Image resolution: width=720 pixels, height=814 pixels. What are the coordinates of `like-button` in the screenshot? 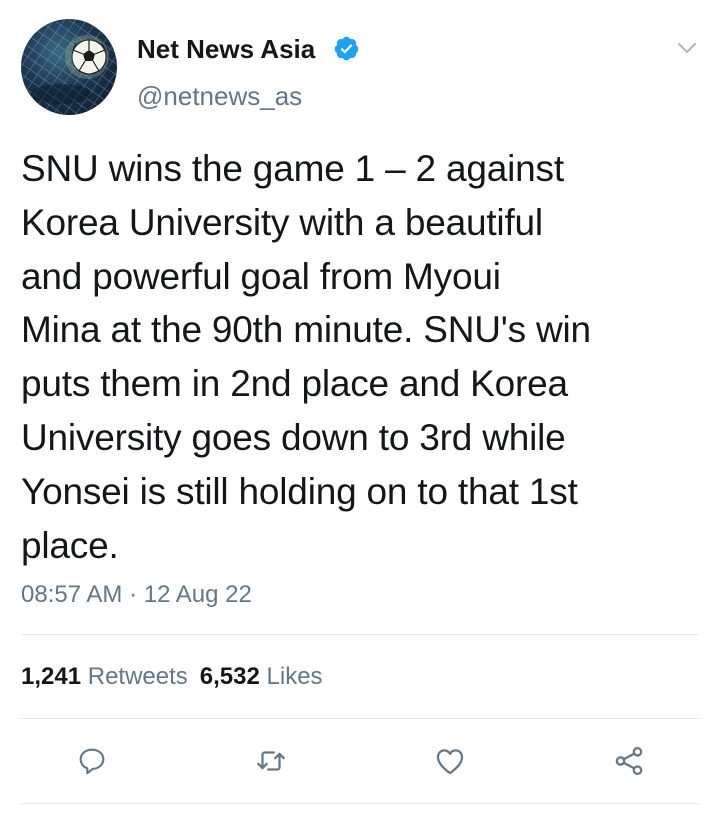 It's located at (450, 761).